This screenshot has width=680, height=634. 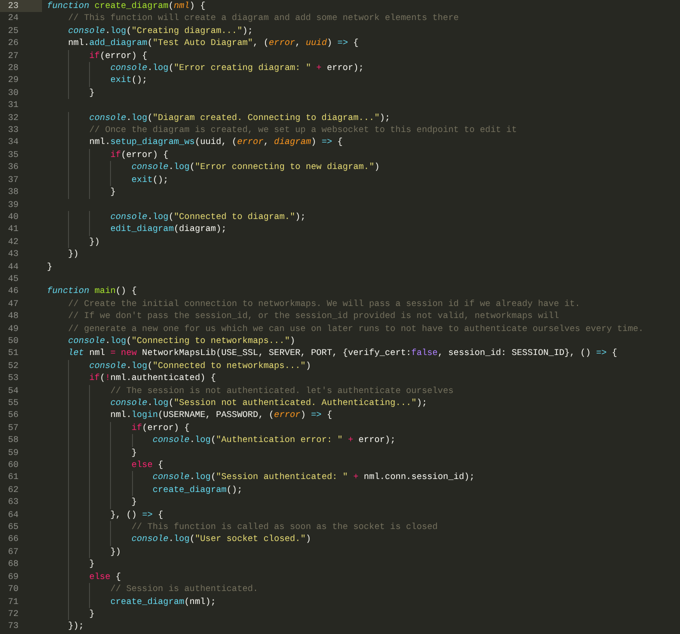 I want to click on code-line: console.log("Connected to diagram.");, so click(x=176, y=217).